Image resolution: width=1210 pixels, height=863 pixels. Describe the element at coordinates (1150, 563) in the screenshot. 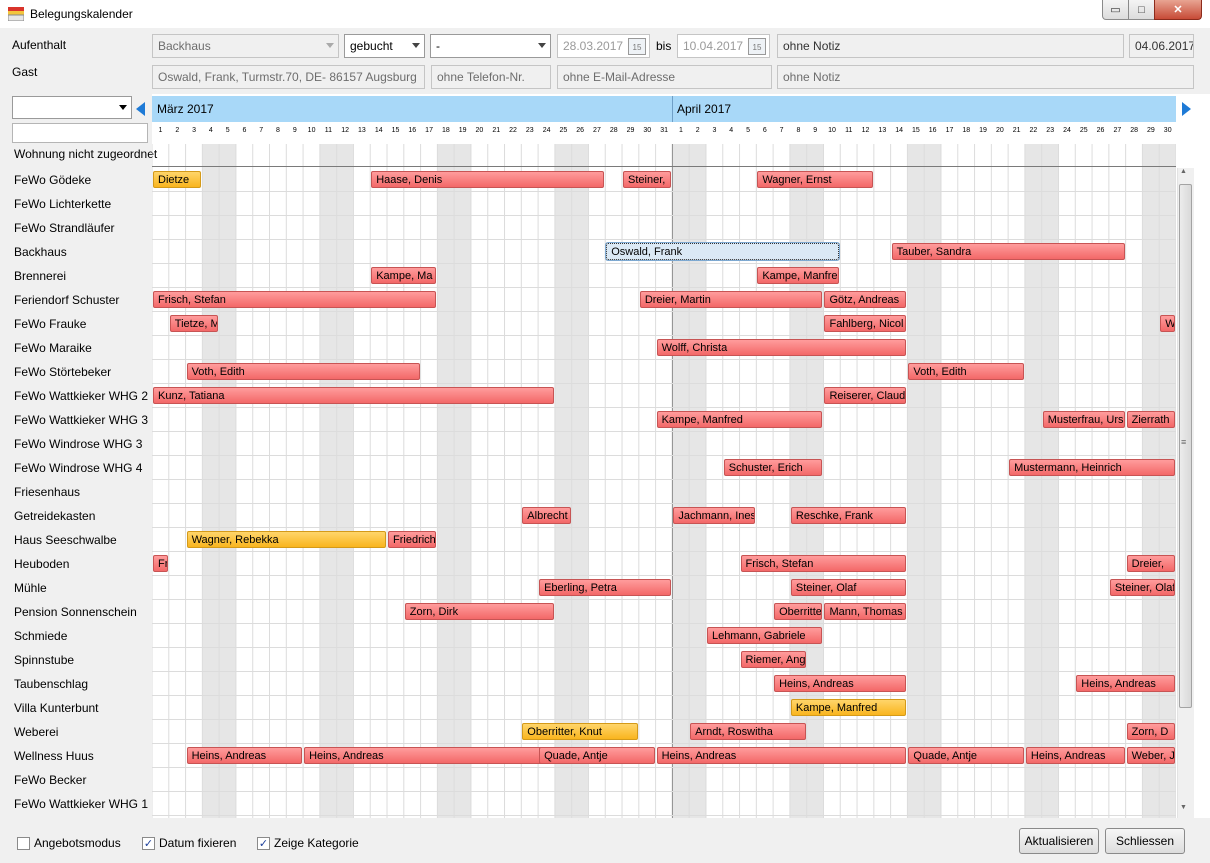

I see `booking-bar: Dreier,` at that location.